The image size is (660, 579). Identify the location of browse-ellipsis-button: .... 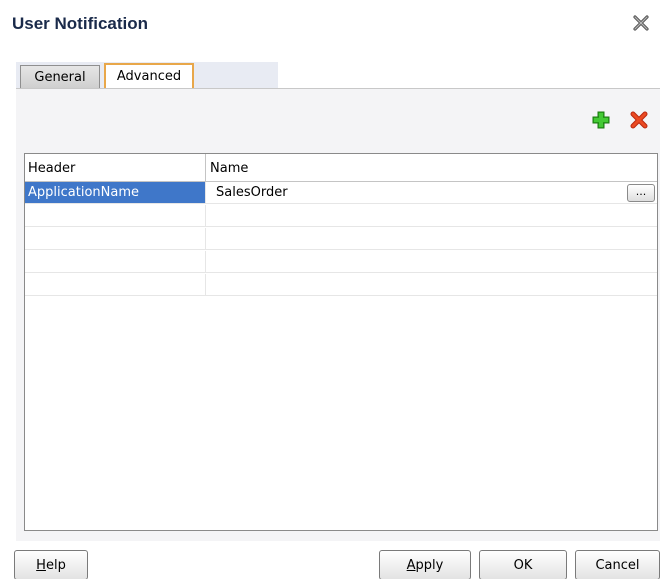
(641, 193).